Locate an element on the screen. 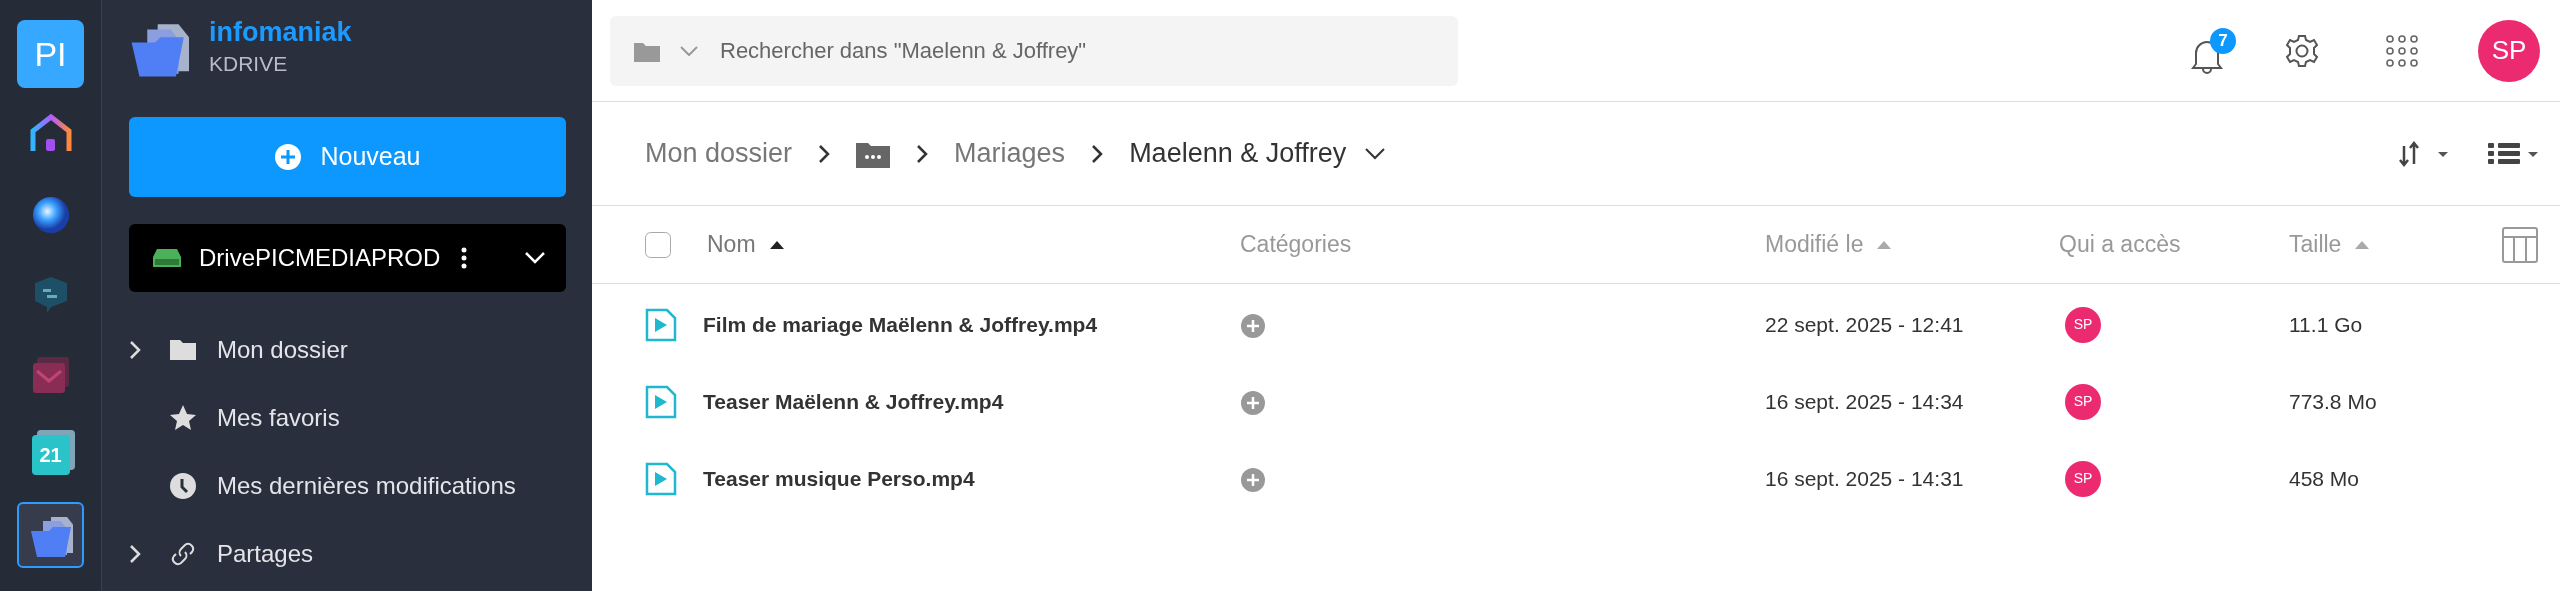 The height and width of the screenshot is (591, 2560). sidebar-item: Partages is located at coordinates (347, 554).